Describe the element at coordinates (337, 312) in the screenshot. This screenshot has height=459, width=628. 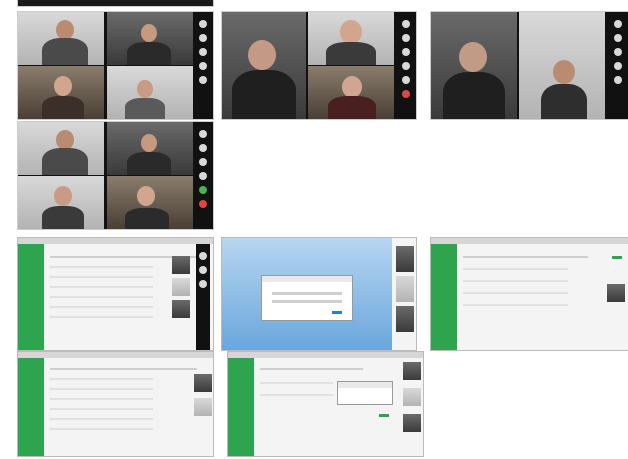
I see `confirm-button` at that location.